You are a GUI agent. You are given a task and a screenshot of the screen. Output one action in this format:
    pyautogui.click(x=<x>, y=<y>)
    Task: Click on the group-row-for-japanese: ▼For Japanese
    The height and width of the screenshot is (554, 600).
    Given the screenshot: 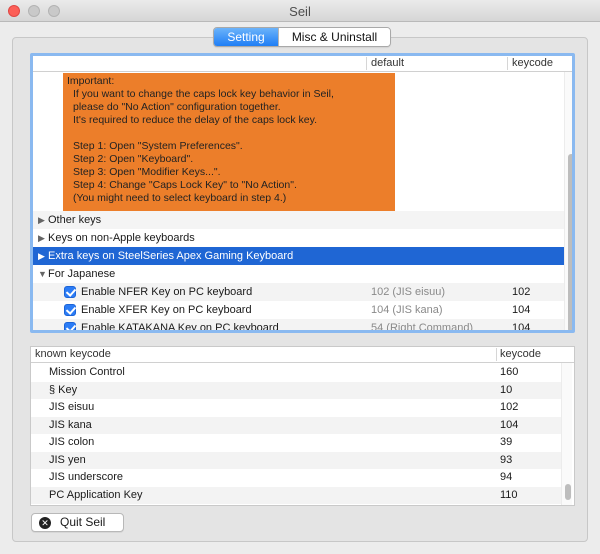 What is the action you would take?
    pyautogui.click(x=298, y=274)
    